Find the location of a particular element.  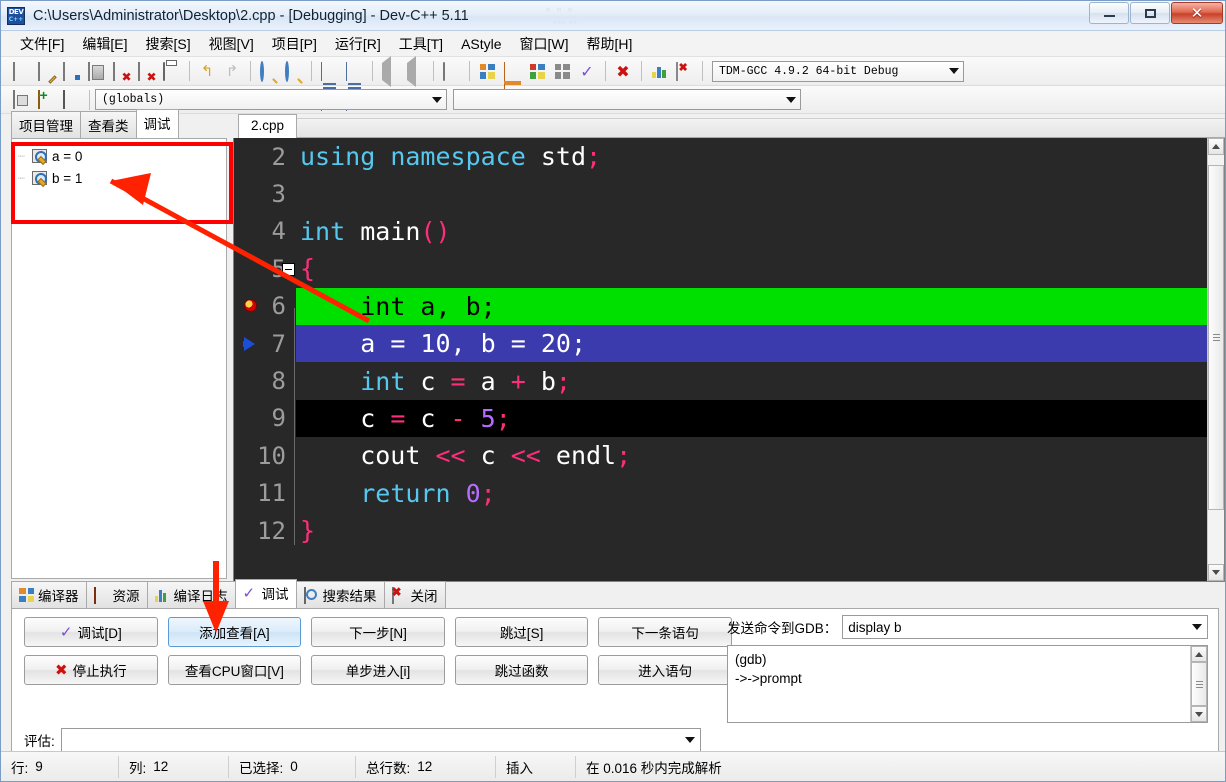

breakpoint-icon is located at coordinates (250, 306).